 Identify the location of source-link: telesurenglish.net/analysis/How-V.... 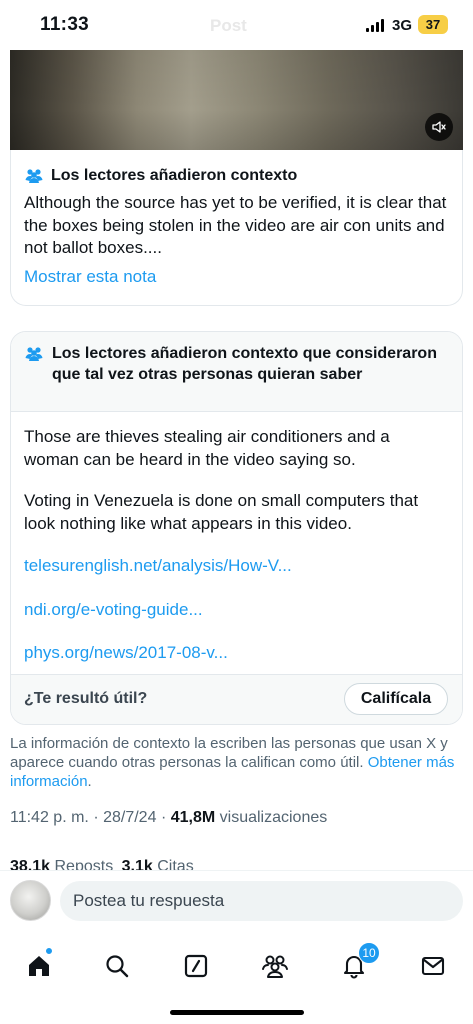
(158, 566).